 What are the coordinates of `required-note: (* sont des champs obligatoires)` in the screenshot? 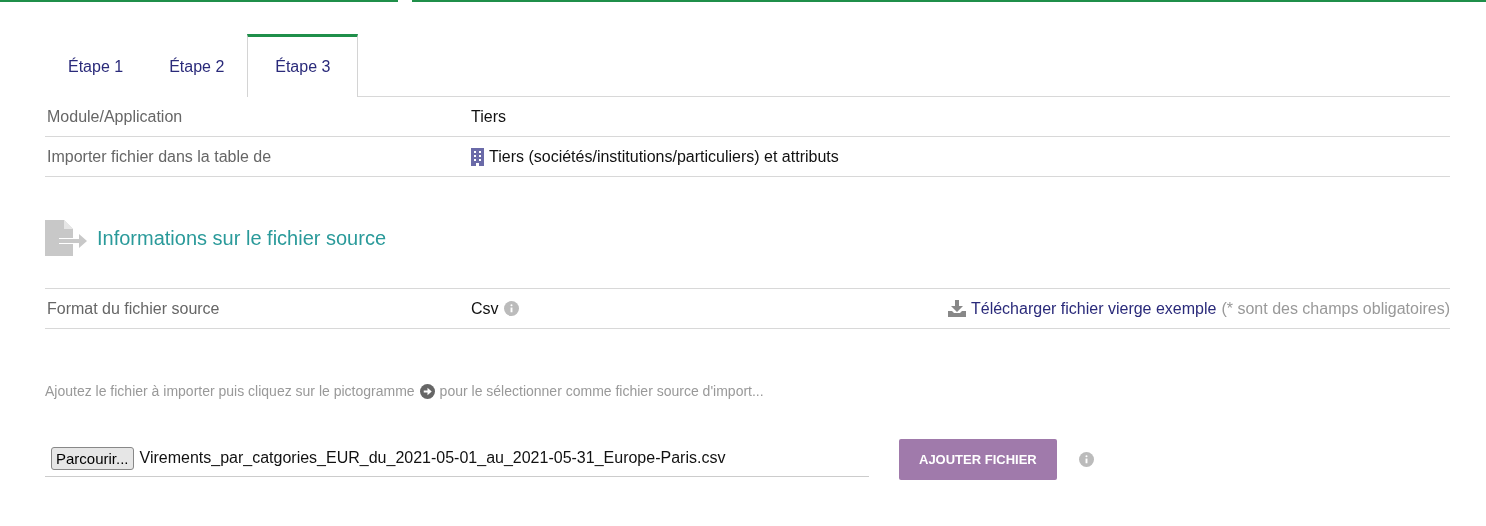 It's located at (1335, 308).